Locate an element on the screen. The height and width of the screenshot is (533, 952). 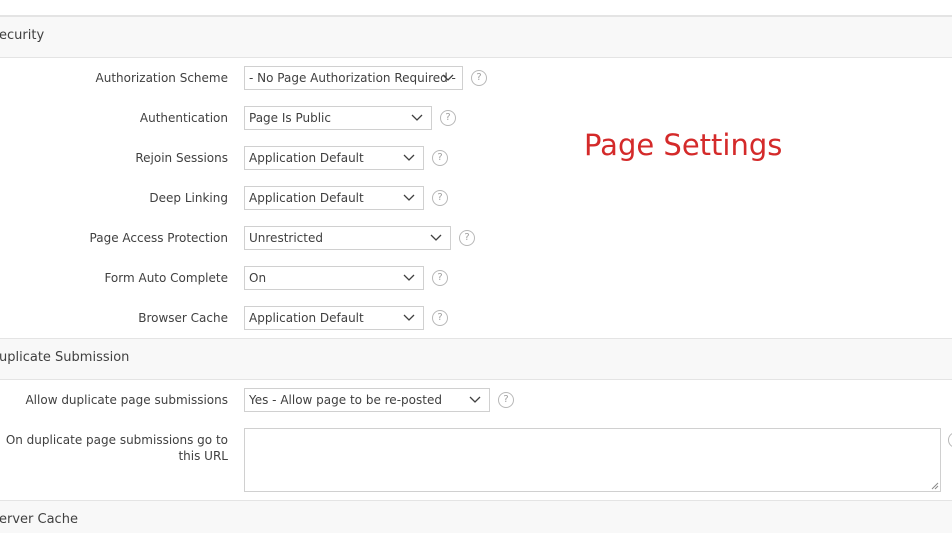
page-access-protection-label: Page Access Protection is located at coordinates (158, 238).